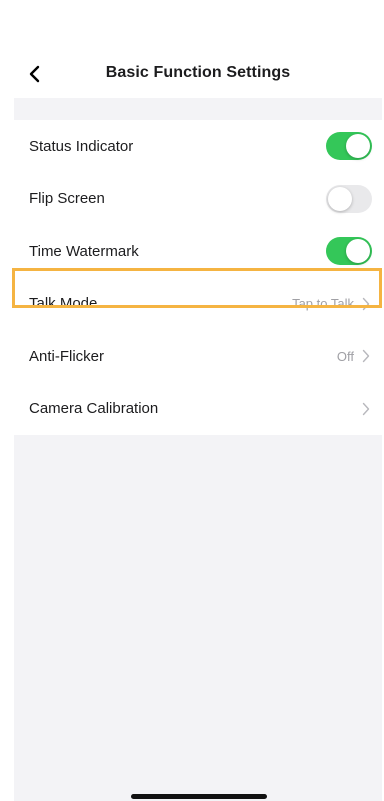 The image size is (384, 801). I want to click on setting-label: Flip Screen, so click(67, 199).